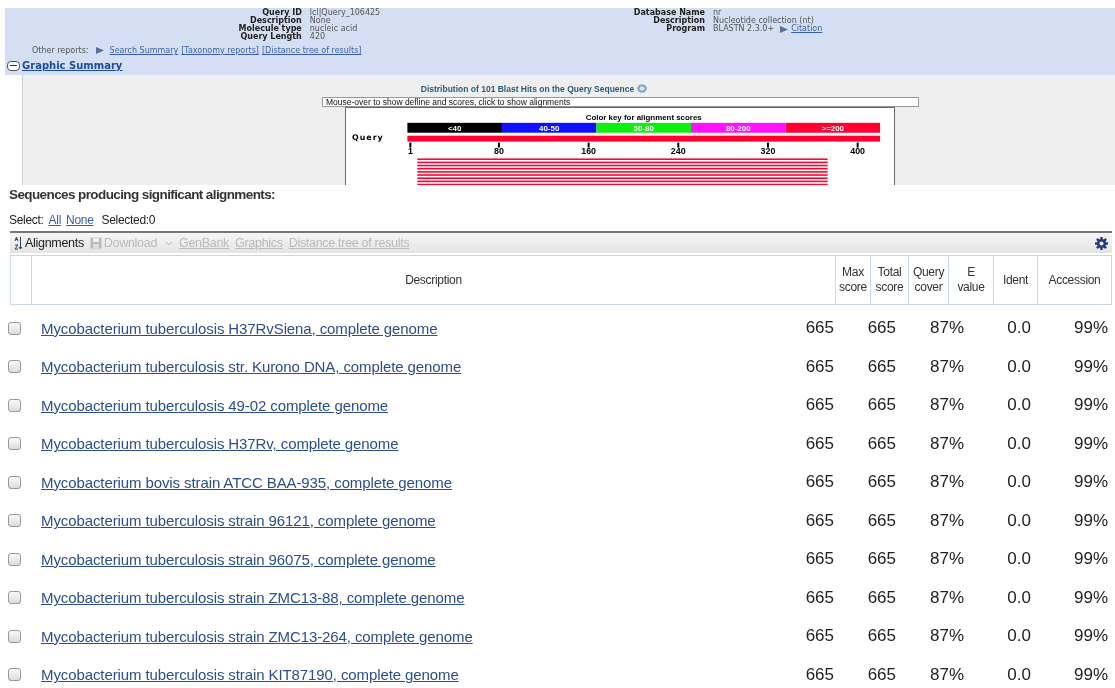  What do you see at coordinates (833, 127) in the screenshot?
I see `legend-swatch: >=200` at bounding box center [833, 127].